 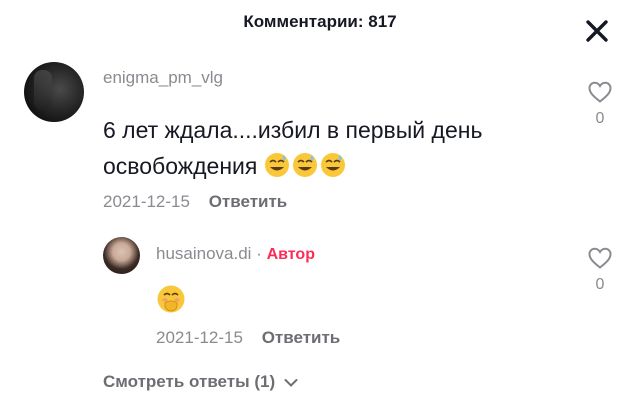 I want to click on page-title: Комментарии: 817, so click(x=320, y=21).